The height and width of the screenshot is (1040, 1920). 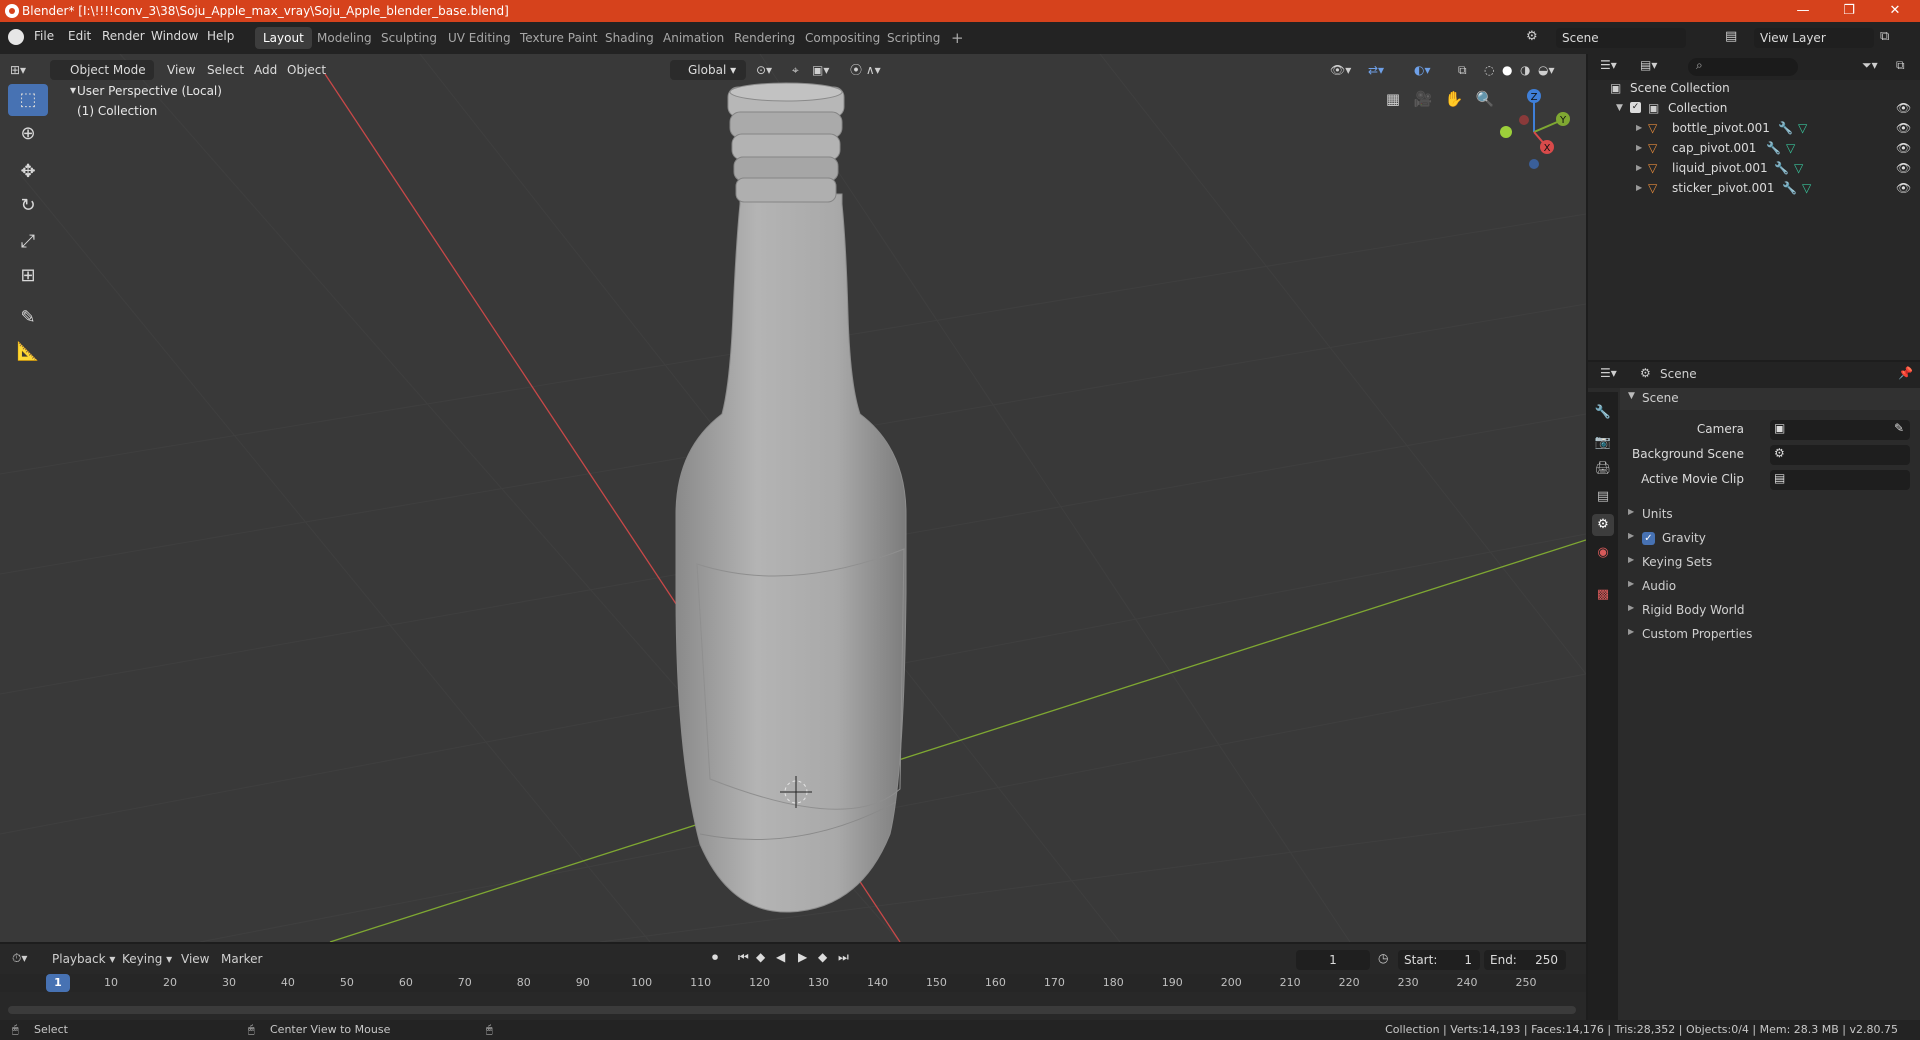 What do you see at coordinates (792, 1010) in the screenshot?
I see `timeline-scrollbar` at bounding box center [792, 1010].